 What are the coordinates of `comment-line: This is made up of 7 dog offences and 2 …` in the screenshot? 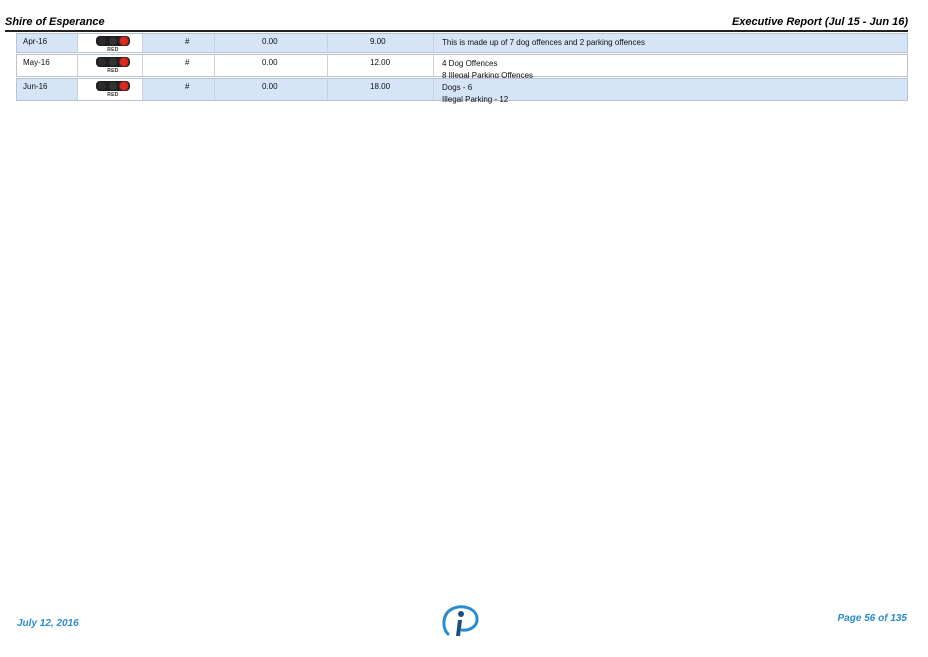 It's located at (543, 42).